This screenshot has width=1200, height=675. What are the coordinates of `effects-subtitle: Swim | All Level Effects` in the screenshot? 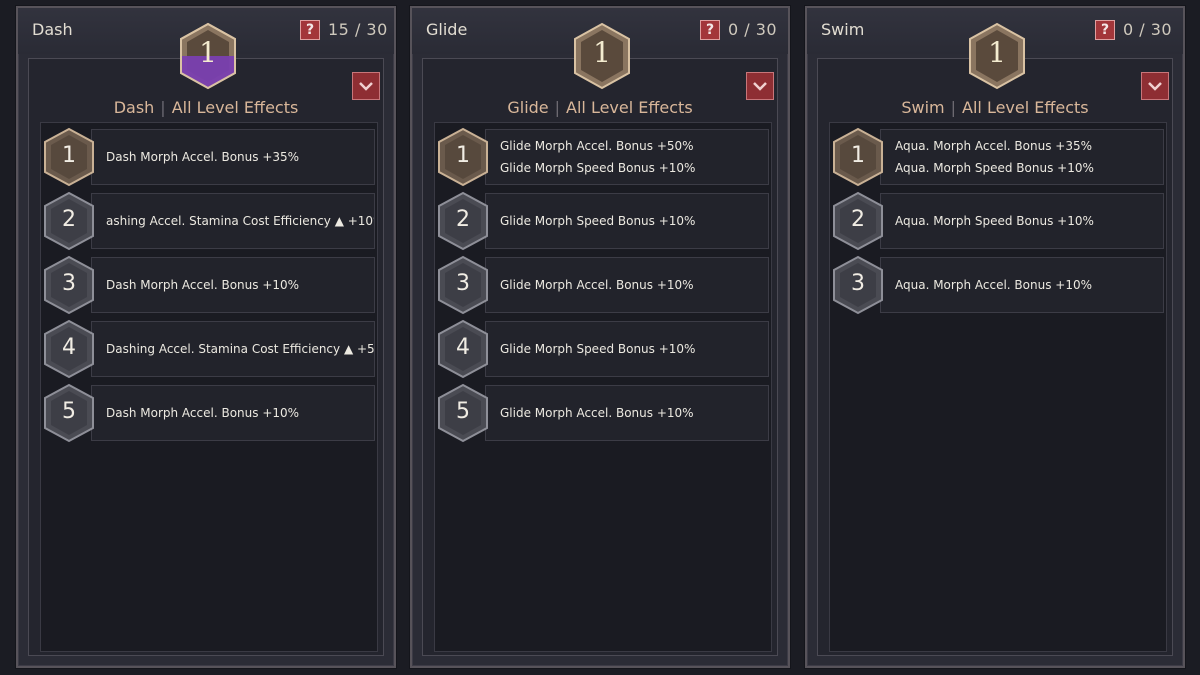 It's located at (995, 107).